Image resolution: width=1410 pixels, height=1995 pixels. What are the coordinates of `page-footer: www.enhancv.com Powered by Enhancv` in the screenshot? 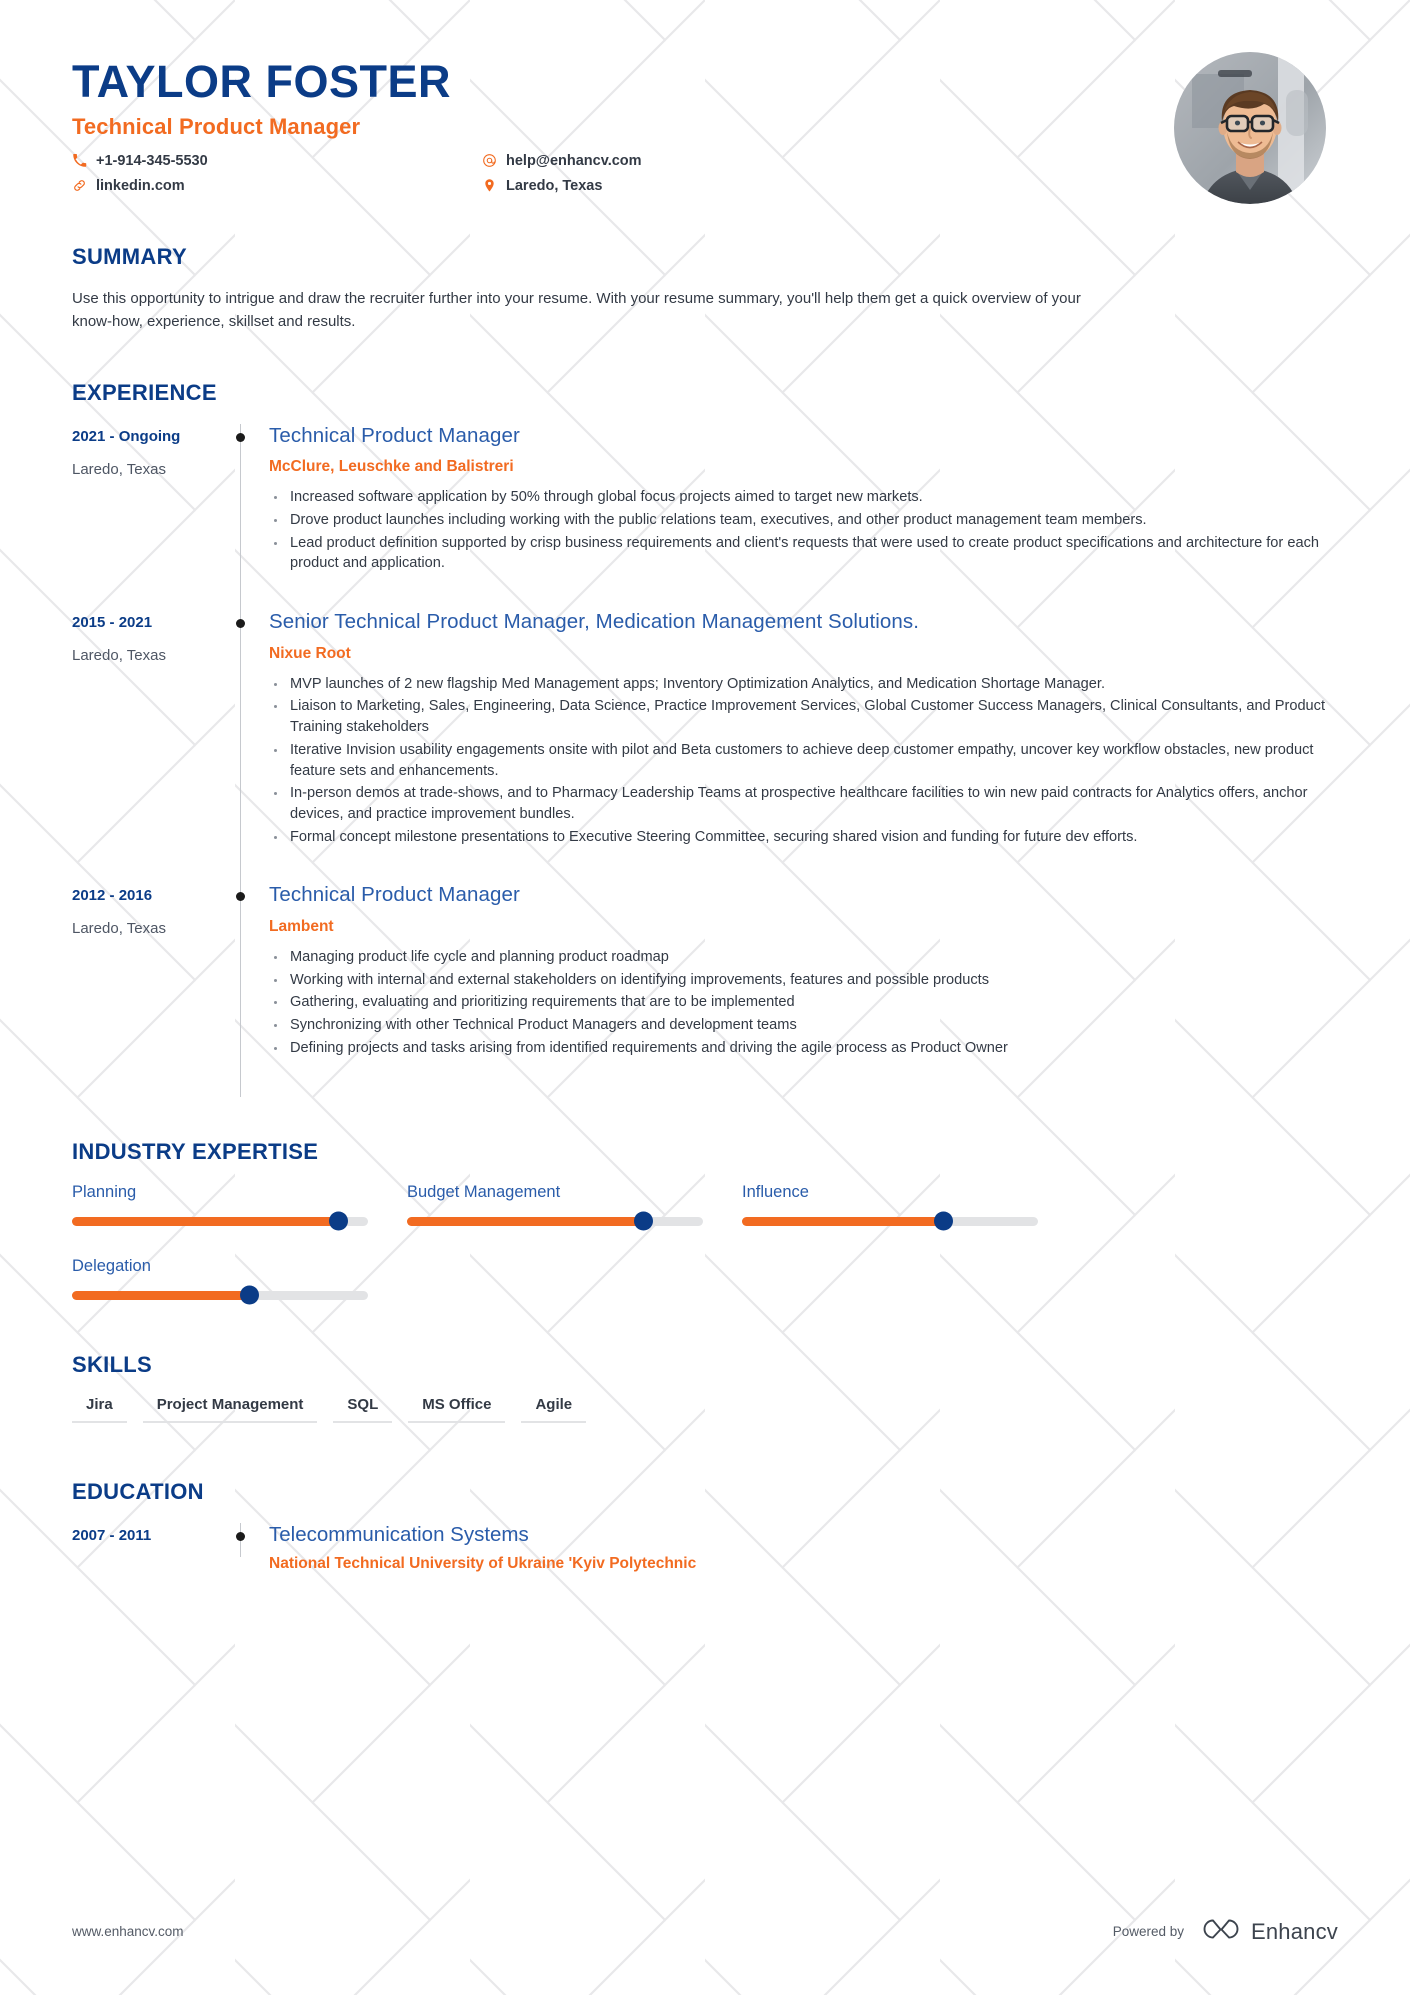 It's located at (705, 1931).